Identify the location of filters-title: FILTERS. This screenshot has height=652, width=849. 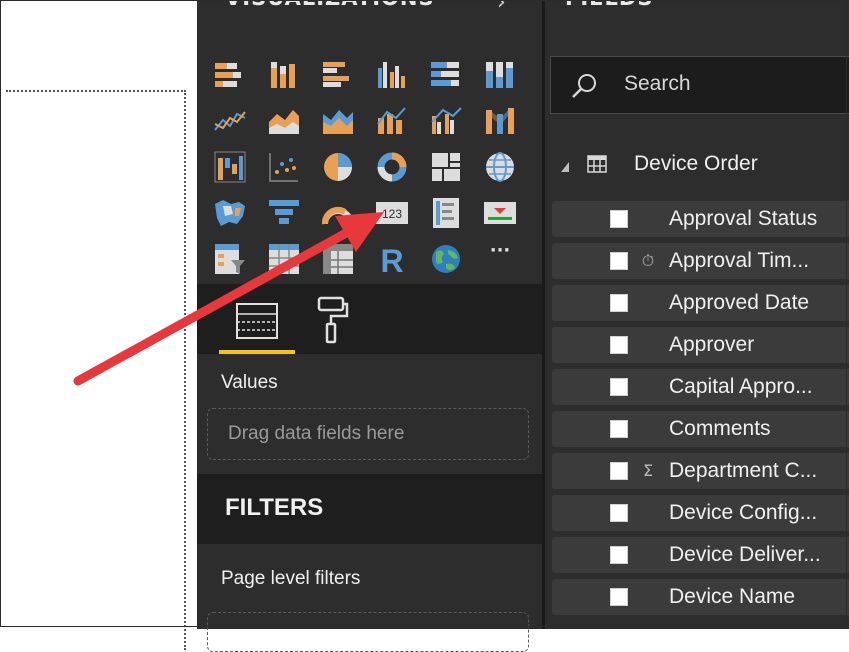
(274, 507).